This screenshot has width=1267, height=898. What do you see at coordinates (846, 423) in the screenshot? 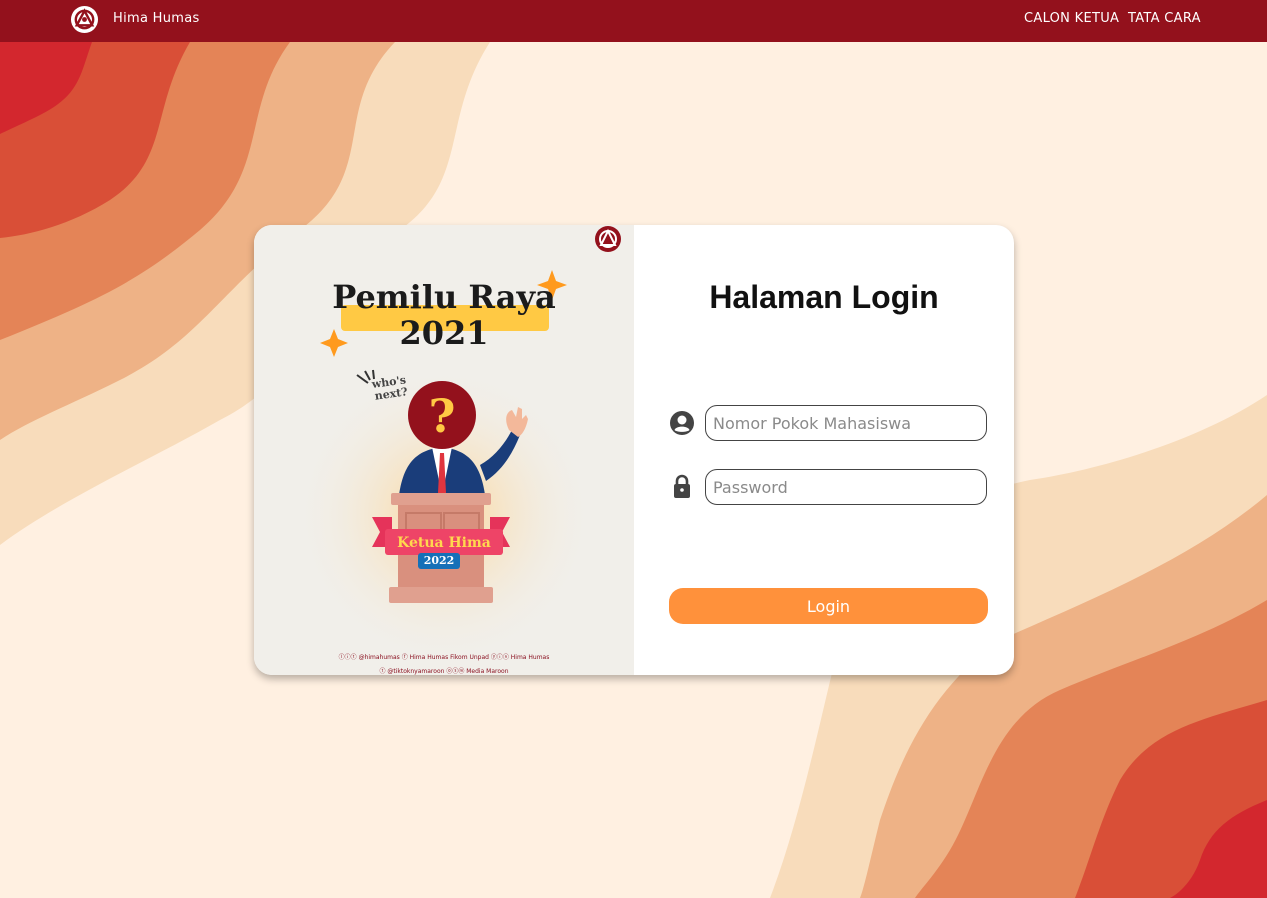
I see `npm-input` at bounding box center [846, 423].